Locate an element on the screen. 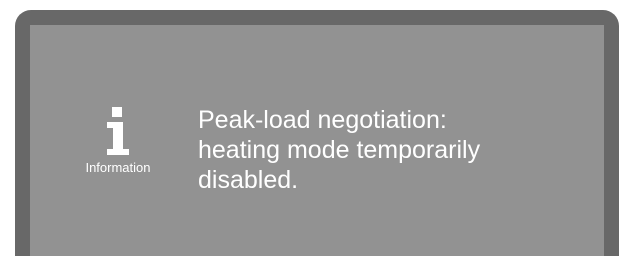 The image size is (619, 256). information-icon is located at coordinates (118, 131).